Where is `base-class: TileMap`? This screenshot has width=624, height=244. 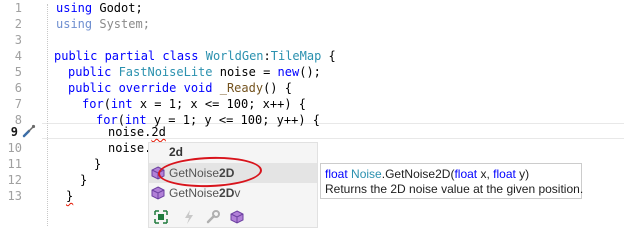 base-class: TileMap is located at coordinates (296, 56).